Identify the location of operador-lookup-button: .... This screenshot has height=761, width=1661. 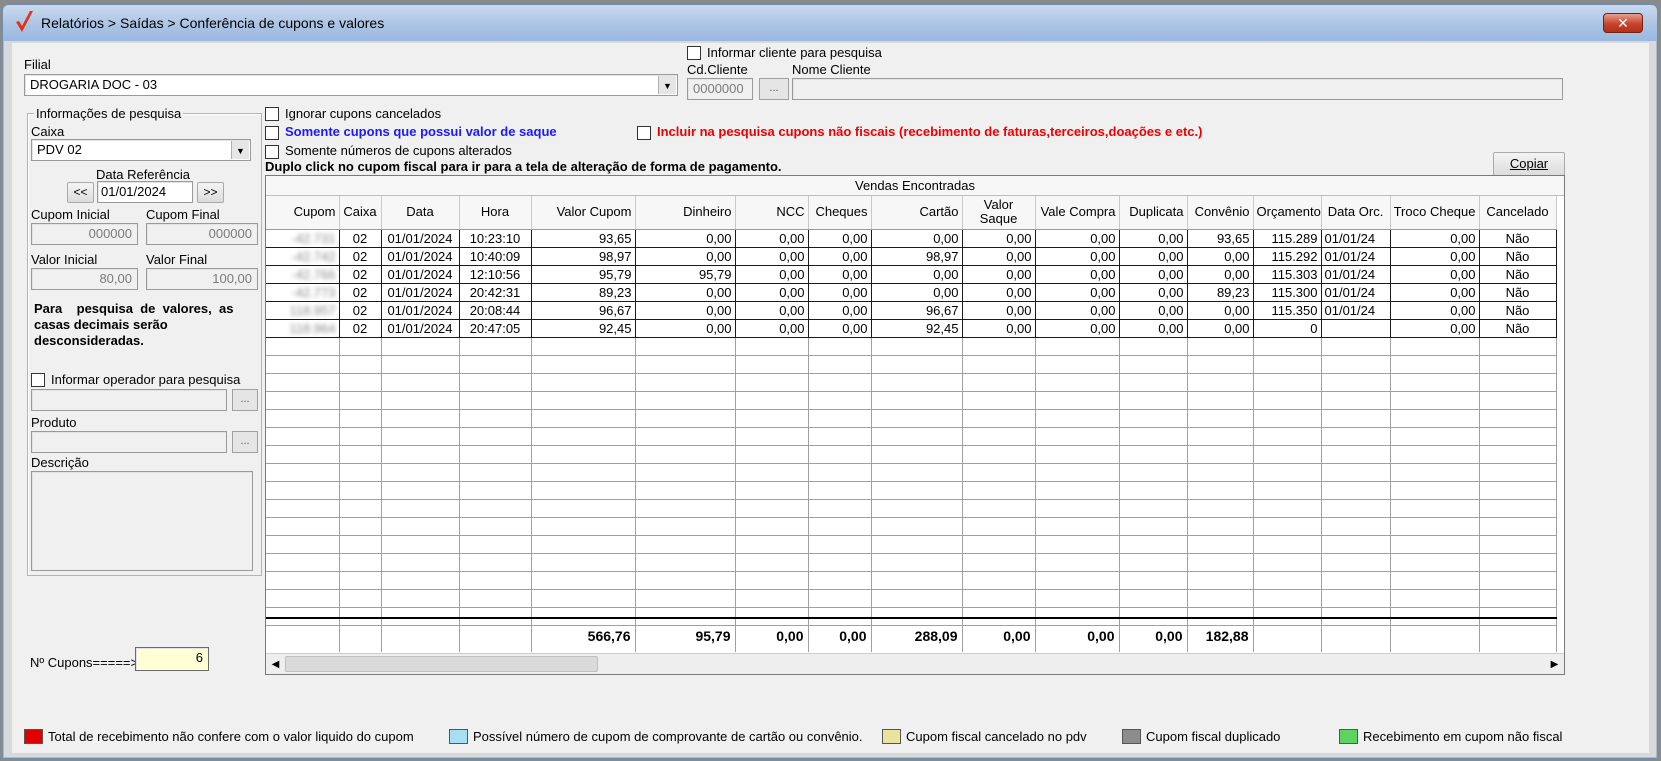
(245, 400).